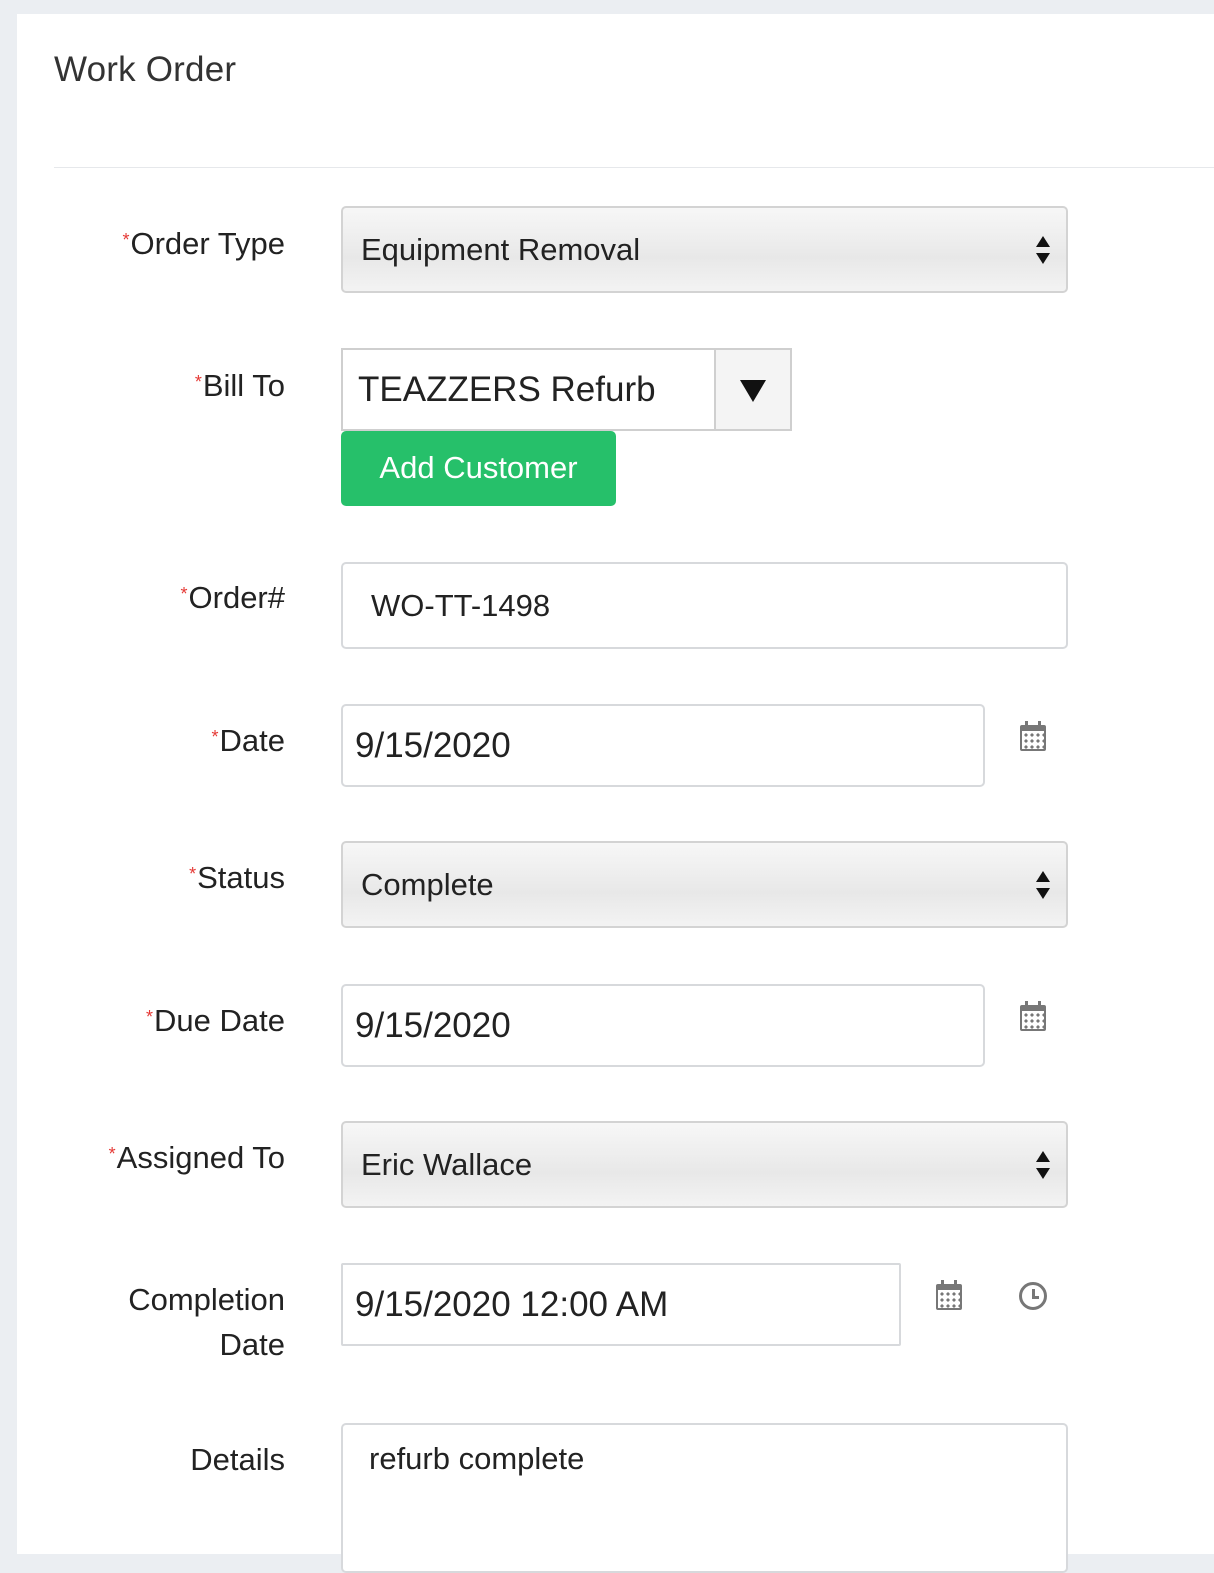  What do you see at coordinates (248, 740) in the screenshot?
I see `date-label: *Date` at bounding box center [248, 740].